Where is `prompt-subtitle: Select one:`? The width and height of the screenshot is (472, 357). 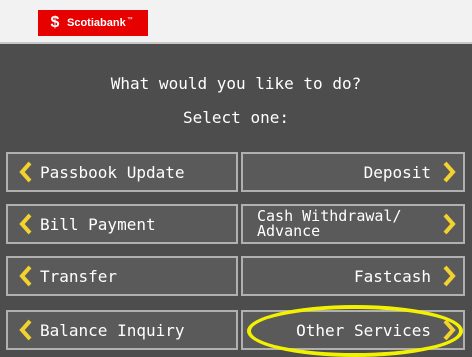 prompt-subtitle: Select one: is located at coordinates (236, 117).